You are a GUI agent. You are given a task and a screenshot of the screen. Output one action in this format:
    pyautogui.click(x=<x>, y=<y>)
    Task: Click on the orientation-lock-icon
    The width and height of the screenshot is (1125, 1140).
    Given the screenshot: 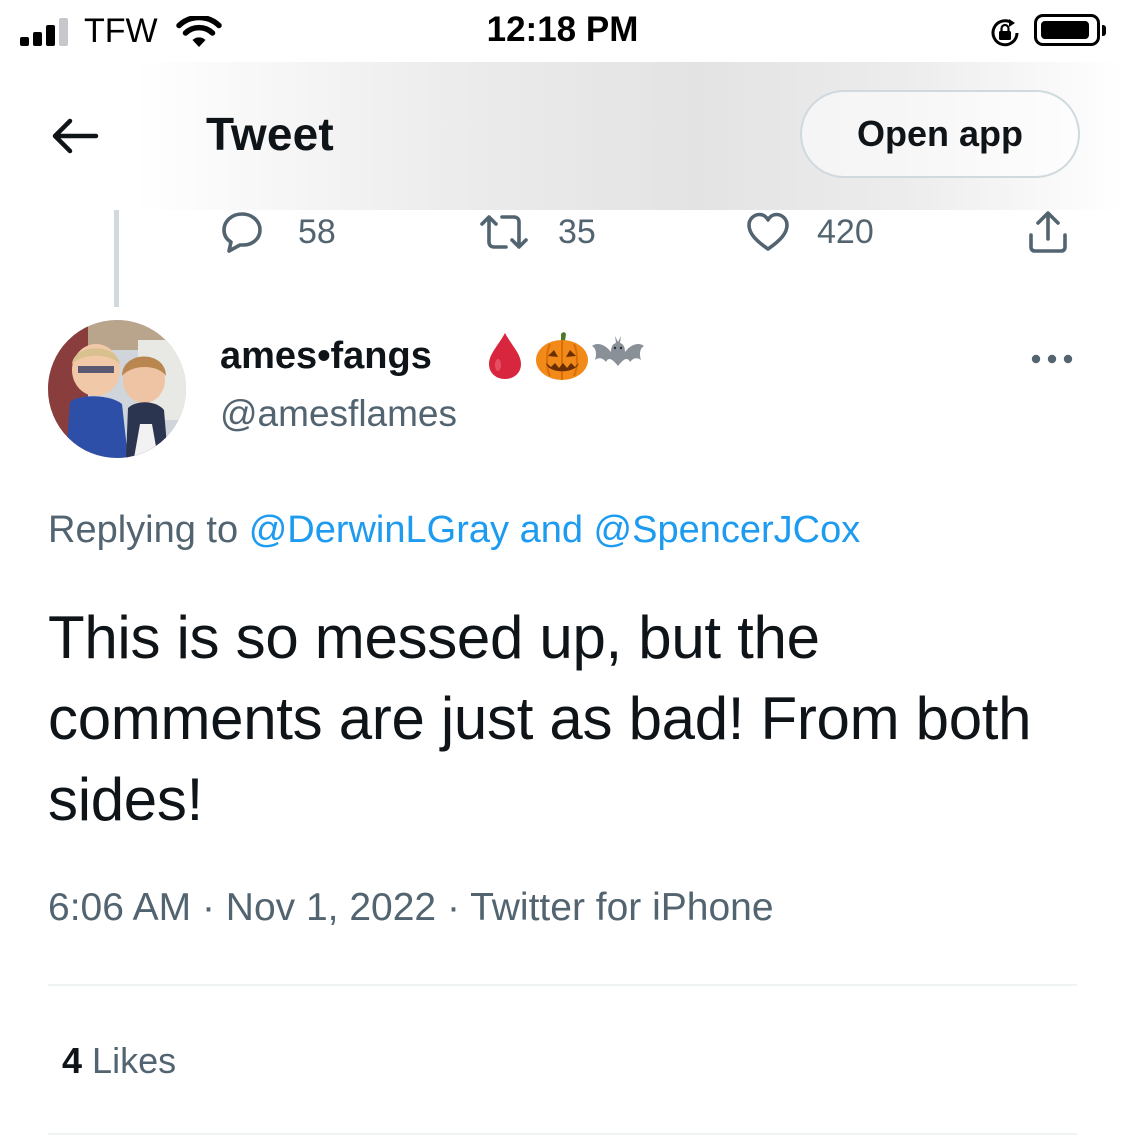 What is the action you would take?
    pyautogui.click(x=1005, y=33)
    